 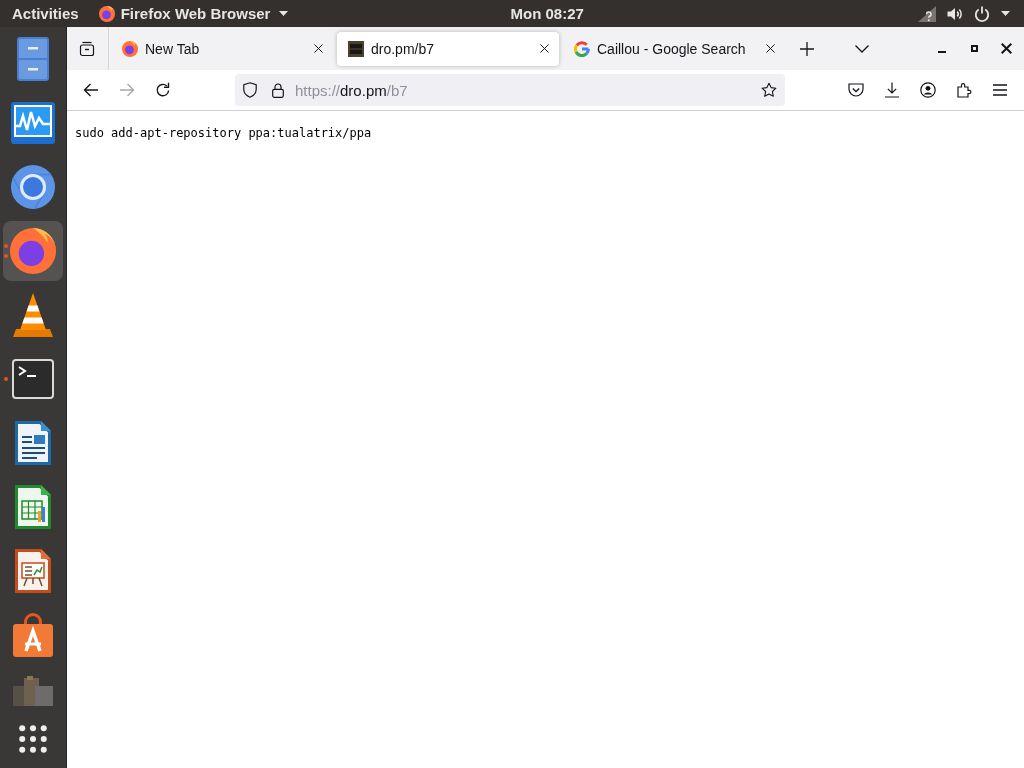 I want to click on shield-icon, so click(x=250, y=90).